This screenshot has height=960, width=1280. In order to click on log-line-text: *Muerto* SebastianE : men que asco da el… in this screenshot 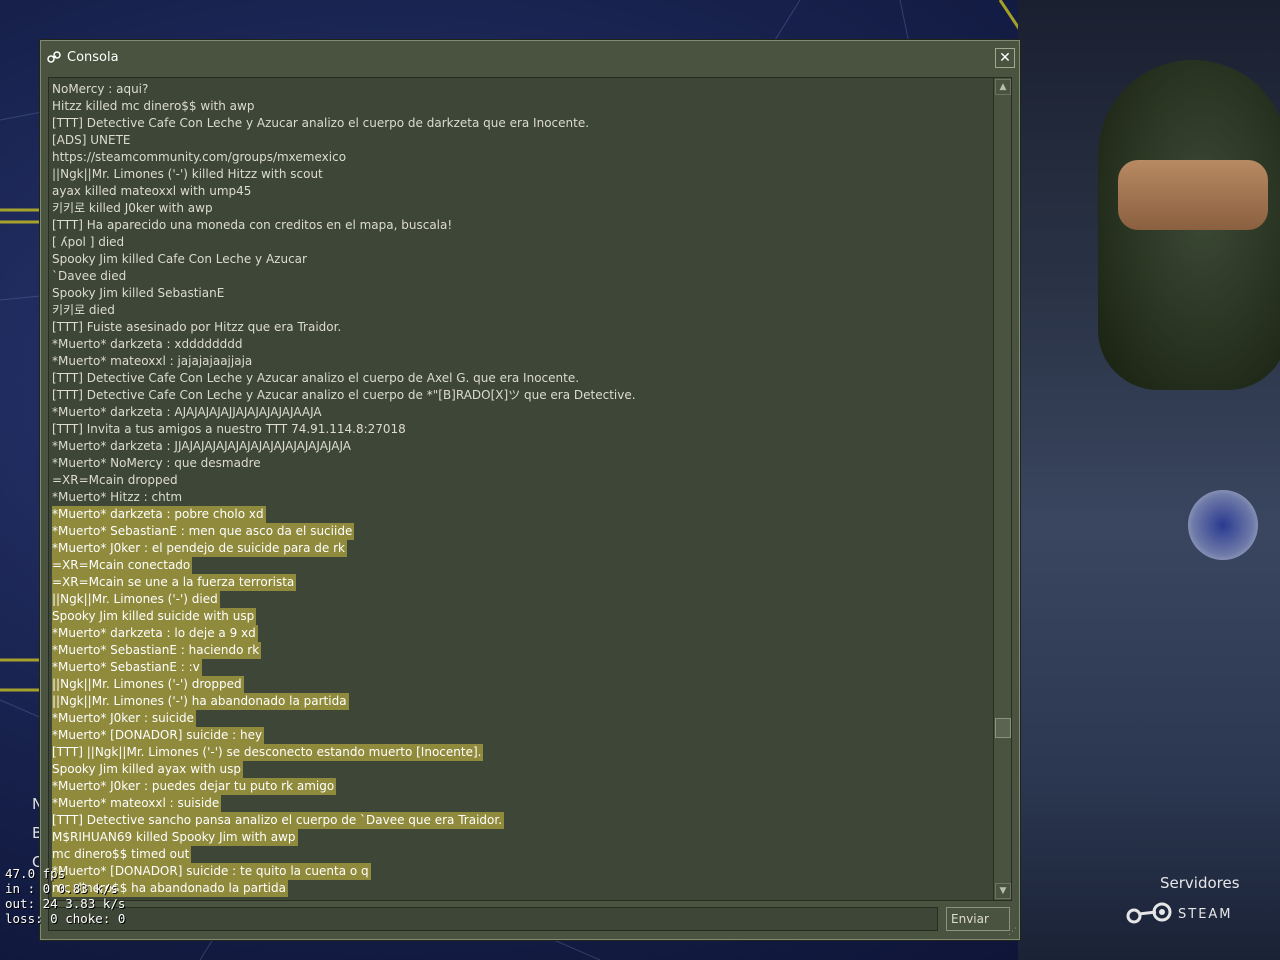, I will do `click(203, 531)`.